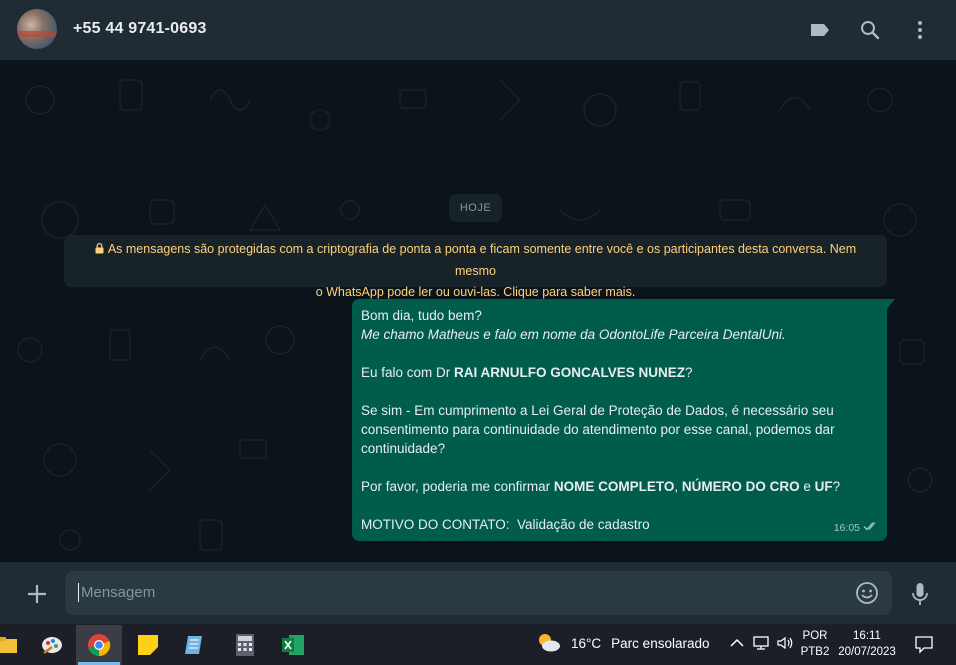 Image resolution: width=956 pixels, height=665 pixels. Describe the element at coordinates (920, 30) in the screenshot. I see `more-vertical-icon` at that location.